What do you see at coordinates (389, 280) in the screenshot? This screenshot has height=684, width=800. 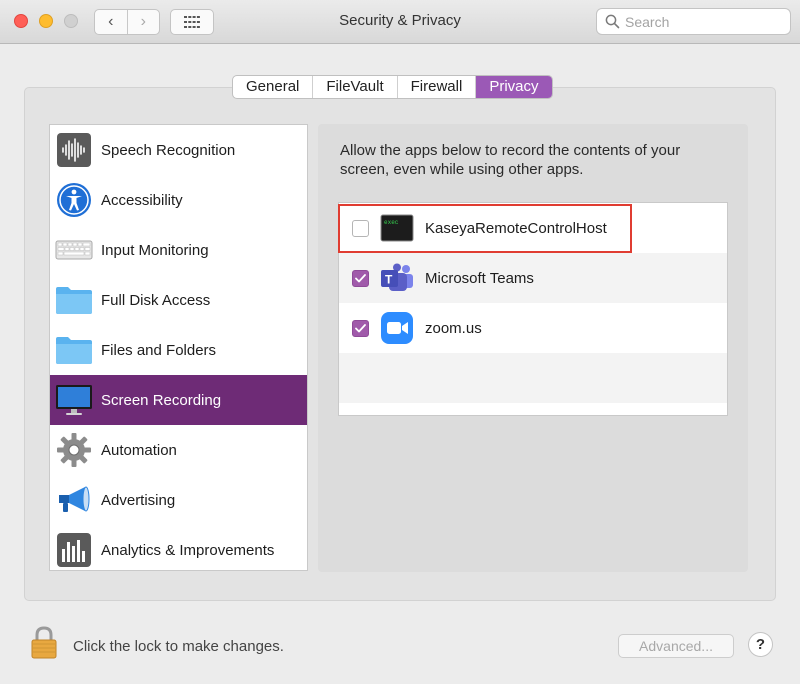 I see `teams-icon-letter: T` at bounding box center [389, 280].